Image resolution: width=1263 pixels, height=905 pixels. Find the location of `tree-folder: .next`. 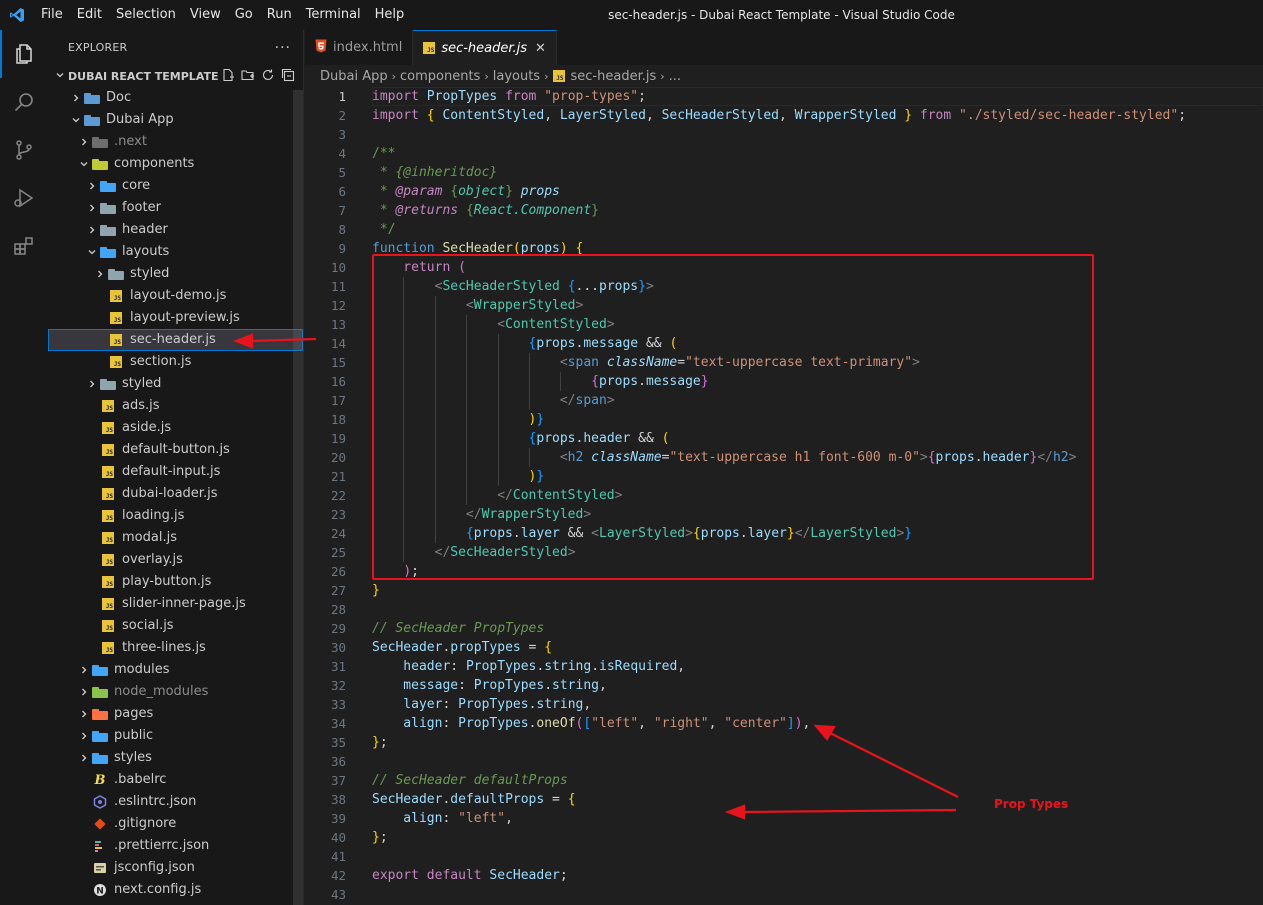

tree-folder: .next is located at coordinates (175, 142).